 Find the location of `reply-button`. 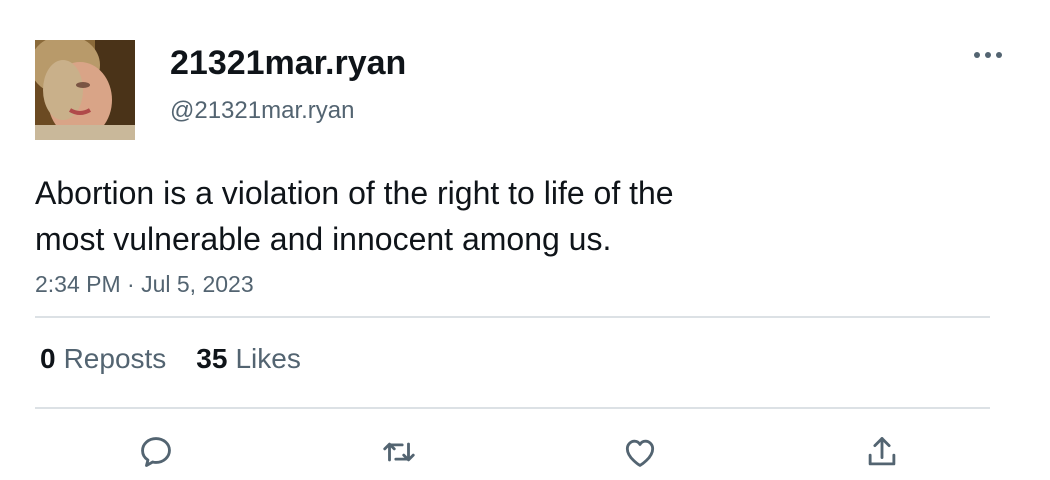

reply-button is located at coordinates (156, 452).